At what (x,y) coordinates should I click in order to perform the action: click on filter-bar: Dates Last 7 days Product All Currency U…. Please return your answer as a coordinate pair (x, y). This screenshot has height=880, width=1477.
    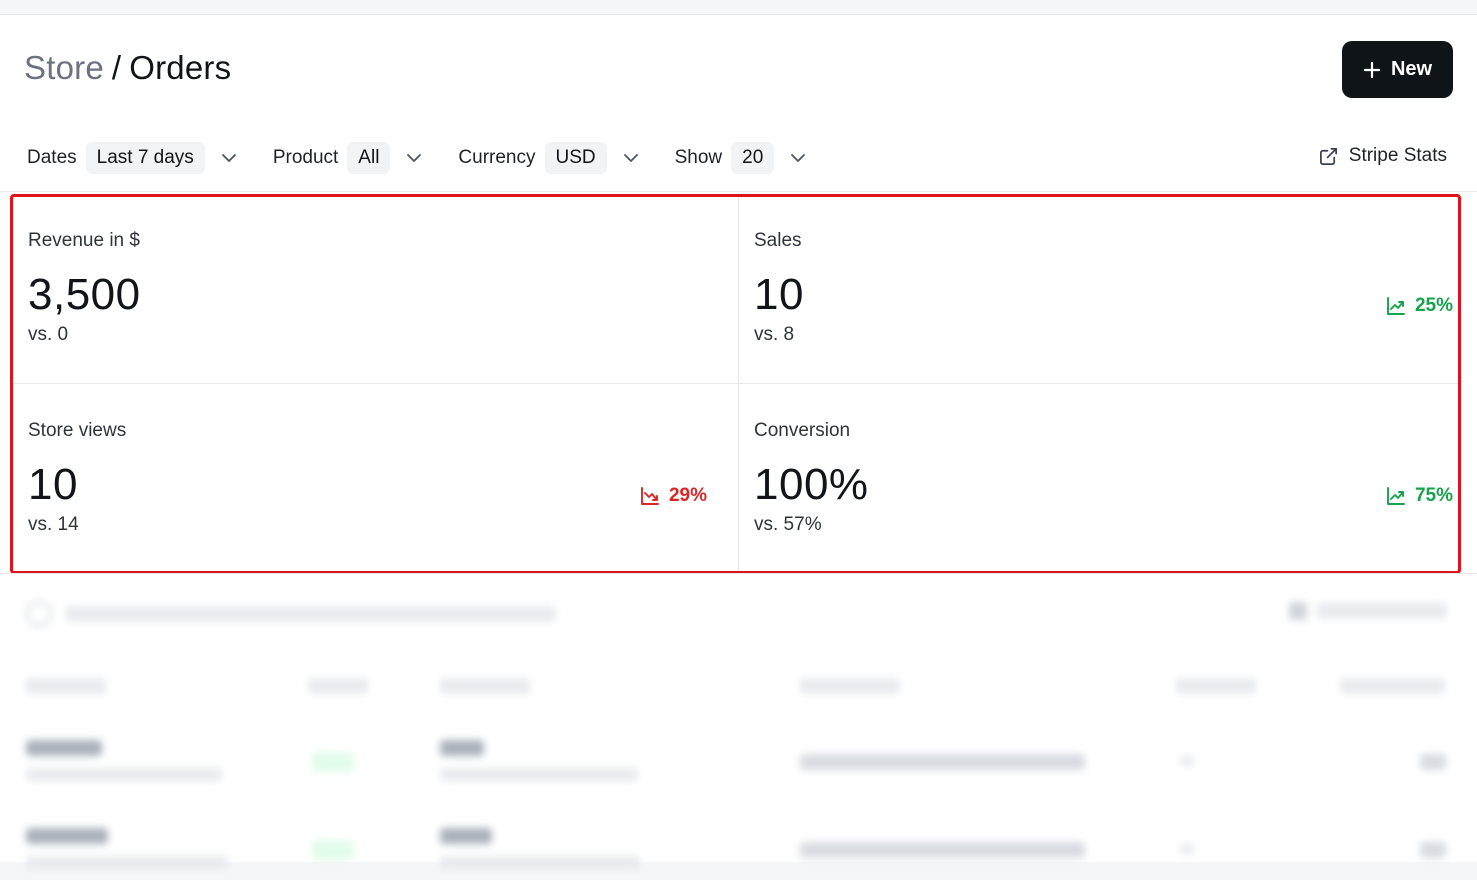
    Looking at the image, I should click on (737, 158).